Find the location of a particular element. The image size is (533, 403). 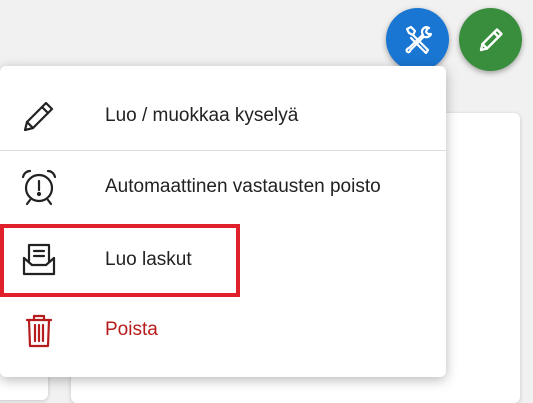

menu-item-label: Luo / muokkaa kyselyä is located at coordinates (202, 115).